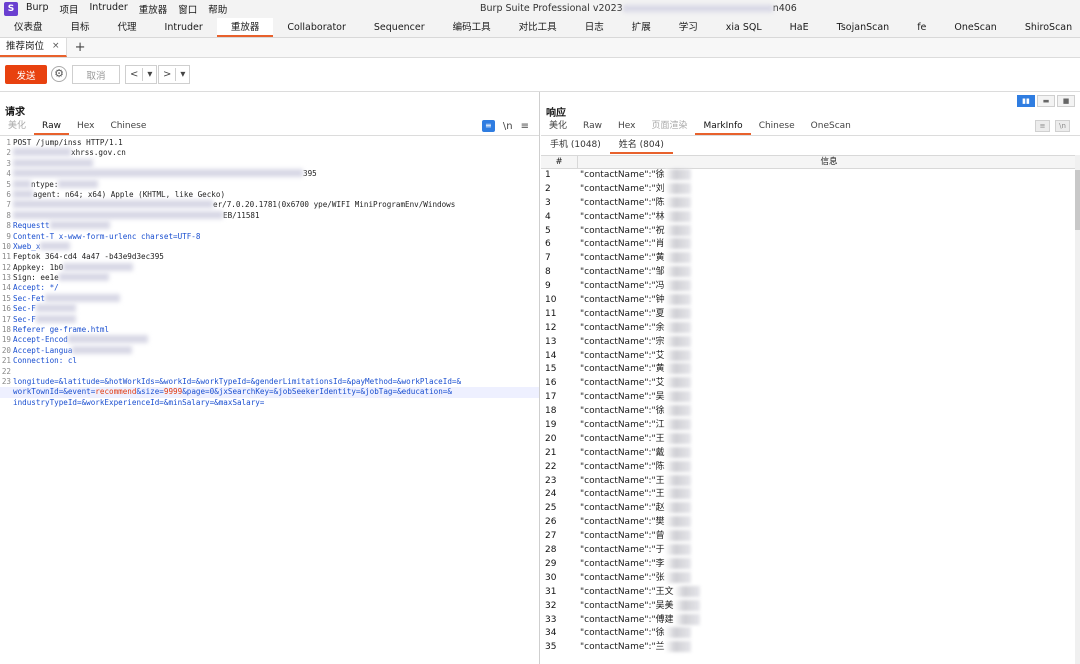 The width and height of the screenshot is (1080, 664). What do you see at coordinates (37, 9) in the screenshot?
I see `menu-burp: Burp` at bounding box center [37, 9].